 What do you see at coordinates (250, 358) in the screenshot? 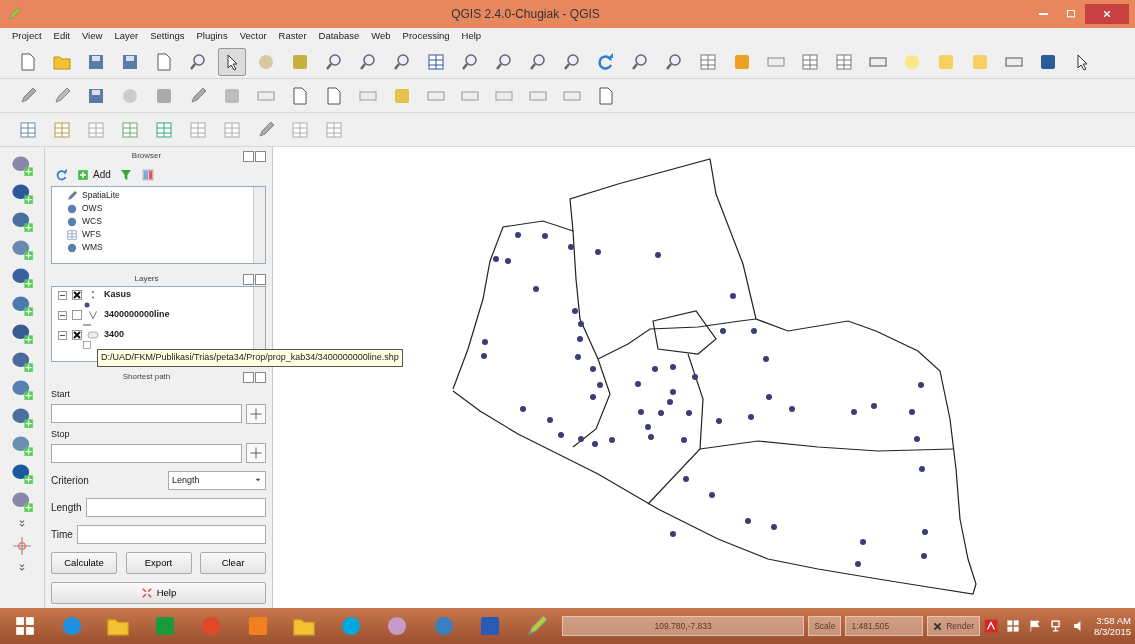
I see `tooltip: D:/UAD/FKM/Publikasi/Trias/peta34/Prop/prop_kab34/3400000000line.shp` at bounding box center [250, 358].